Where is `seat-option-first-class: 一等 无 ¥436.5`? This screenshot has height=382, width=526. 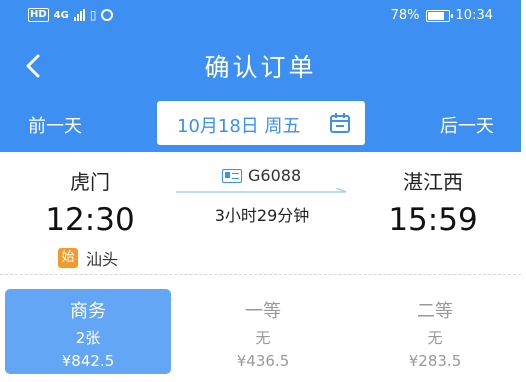
seat-option-first-class: 一等 无 ¥436.5 is located at coordinates (263, 331).